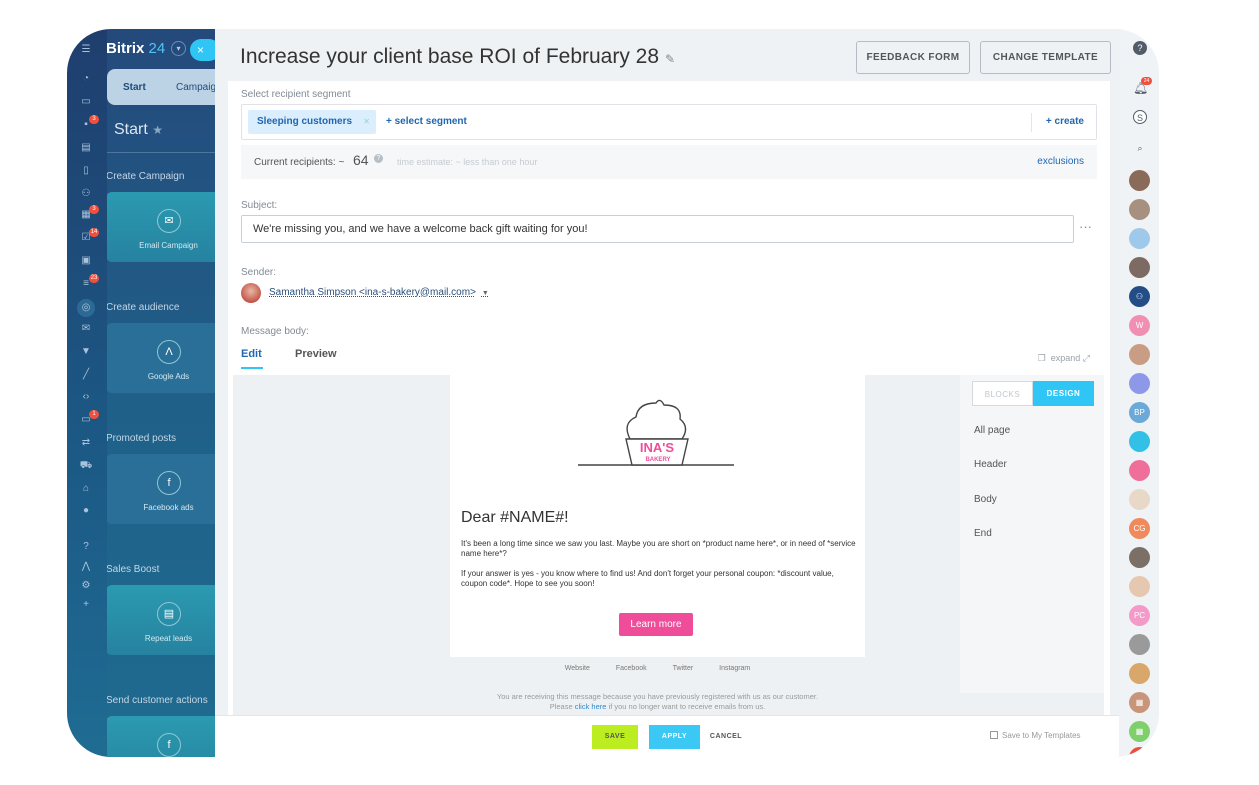 The image size is (1259, 785). Describe the element at coordinates (674, 737) in the screenshot. I see `apply-button: APPLY` at that location.